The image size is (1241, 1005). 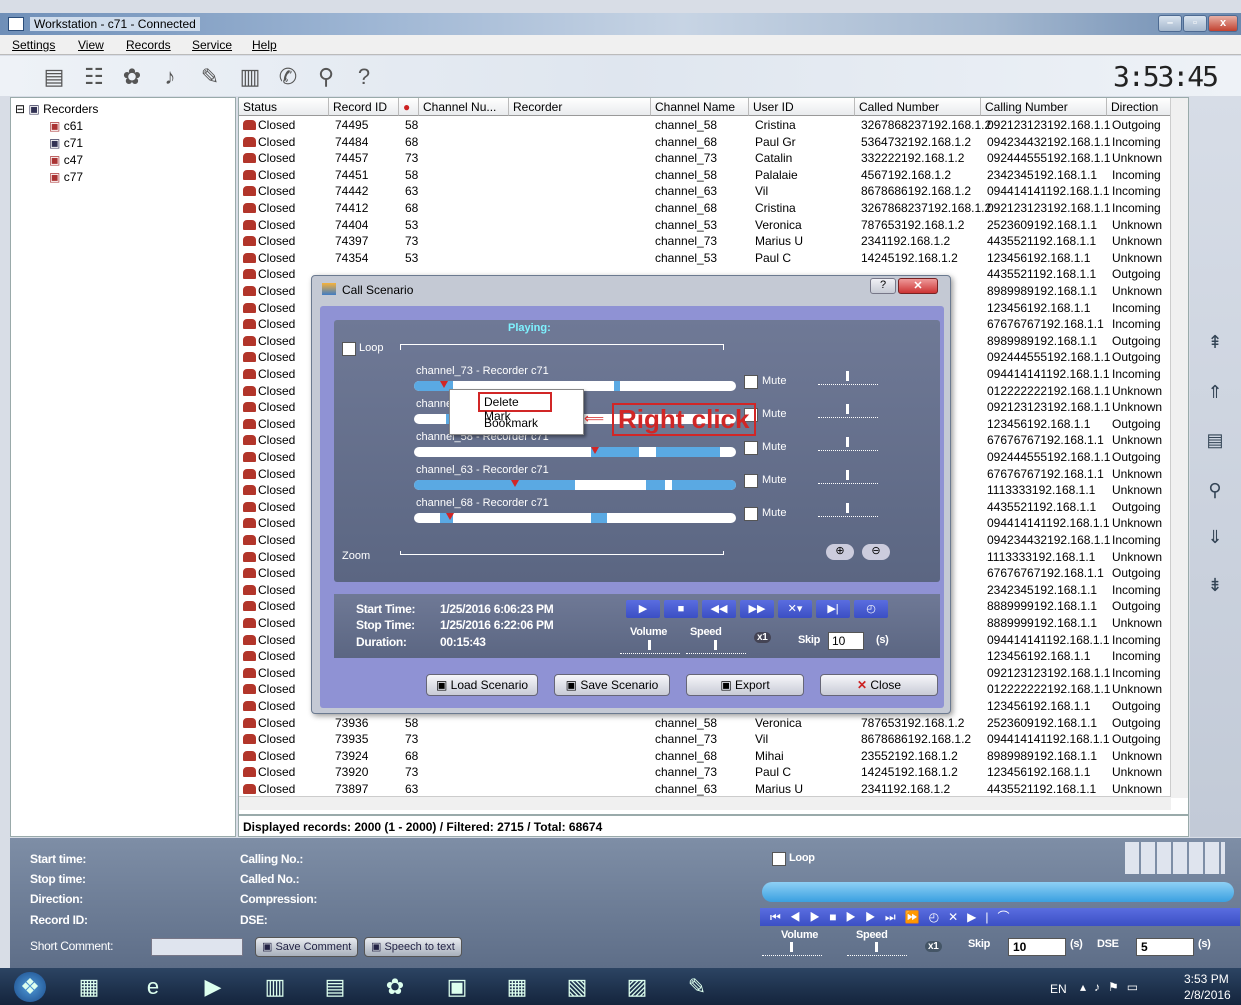 What do you see at coordinates (792, 949) in the screenshot?
I see `volume-slider` at bounding box center [792, 949].